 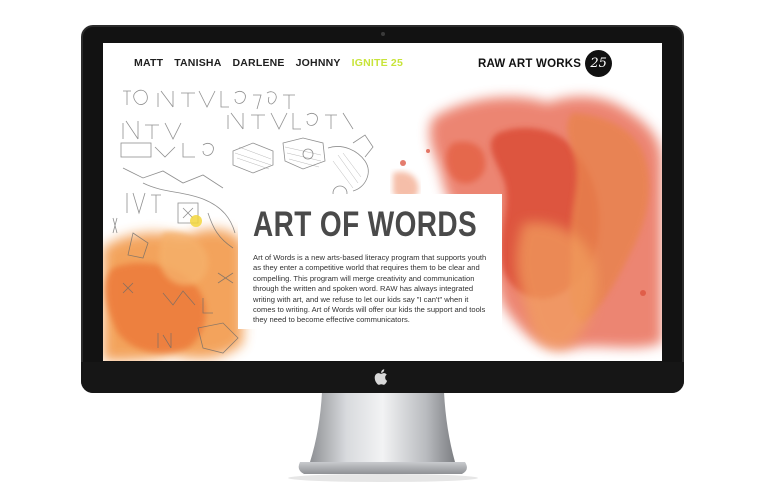 I want to click on nav-item-johnny: JOHNNY, so click(x=318, y=63).